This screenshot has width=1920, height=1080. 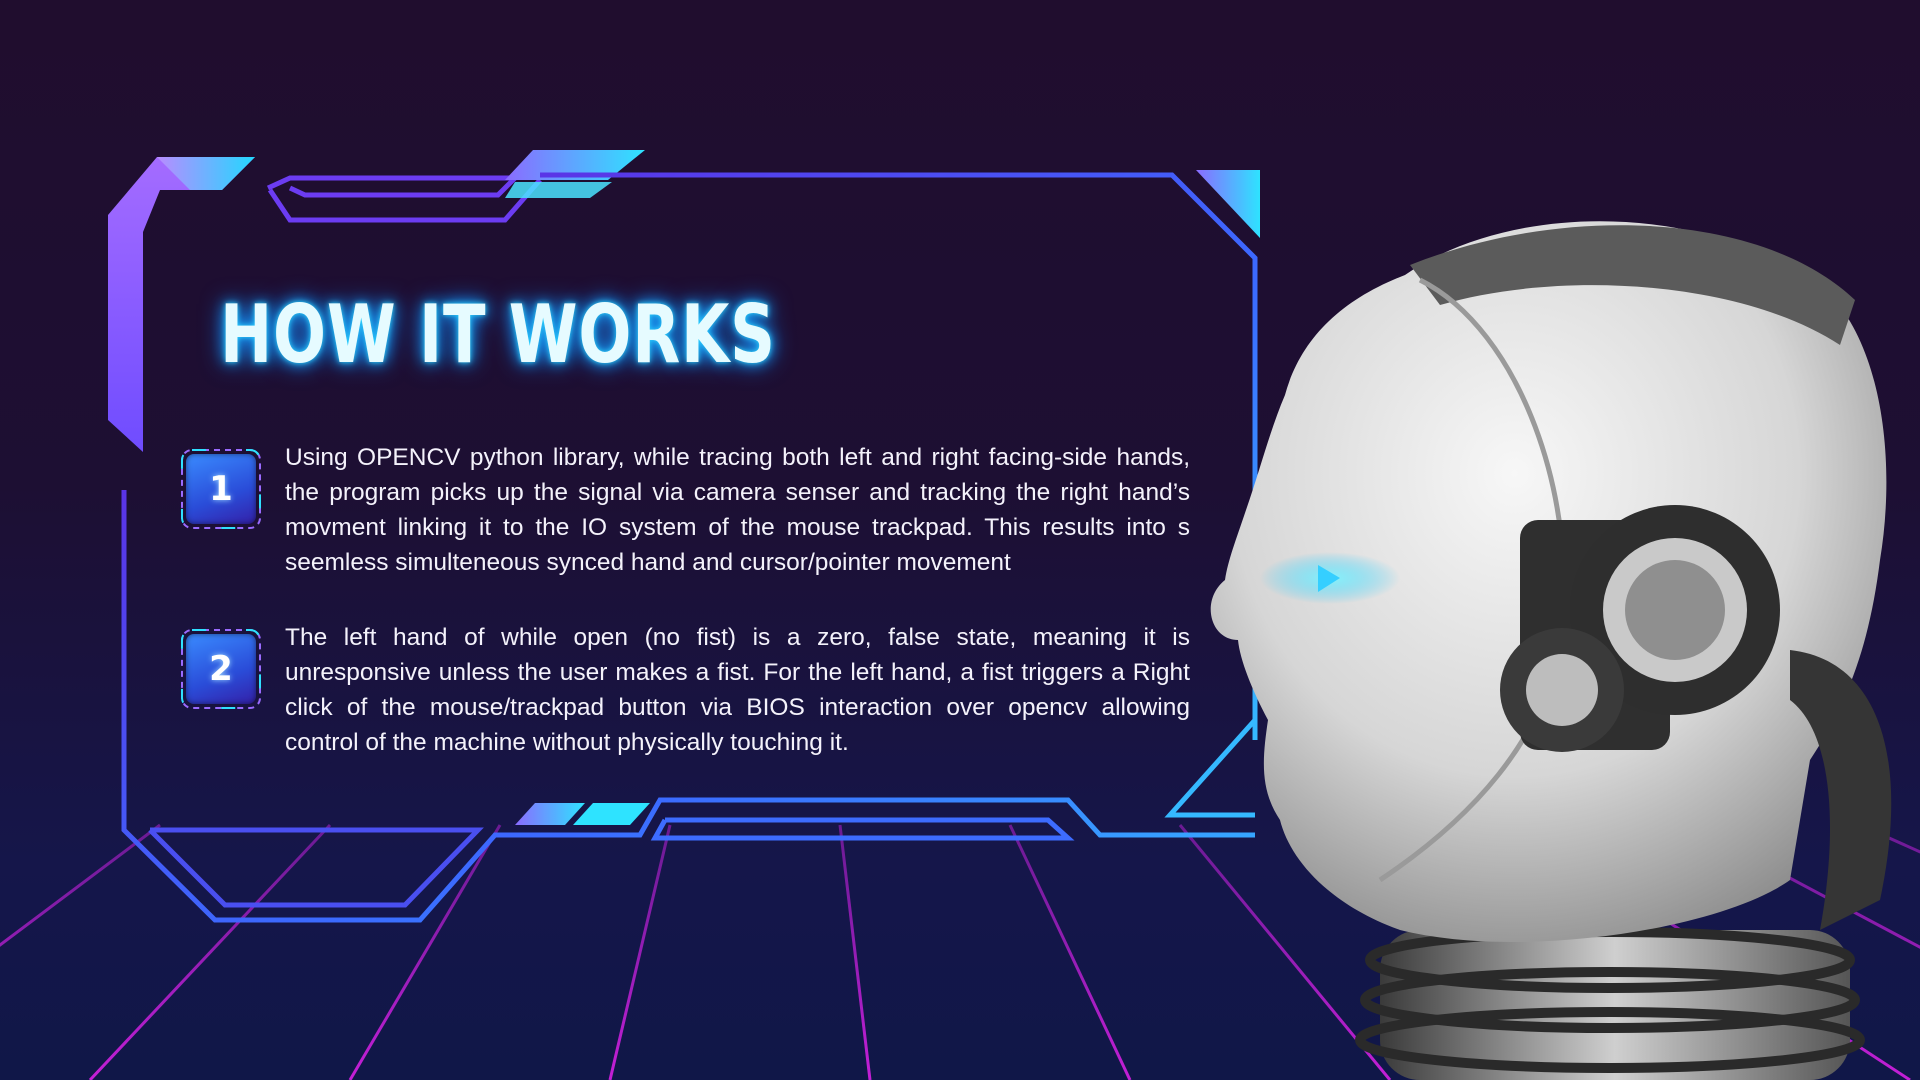 I want to click on step-number-badge: 1, so click(x=221, y=489).